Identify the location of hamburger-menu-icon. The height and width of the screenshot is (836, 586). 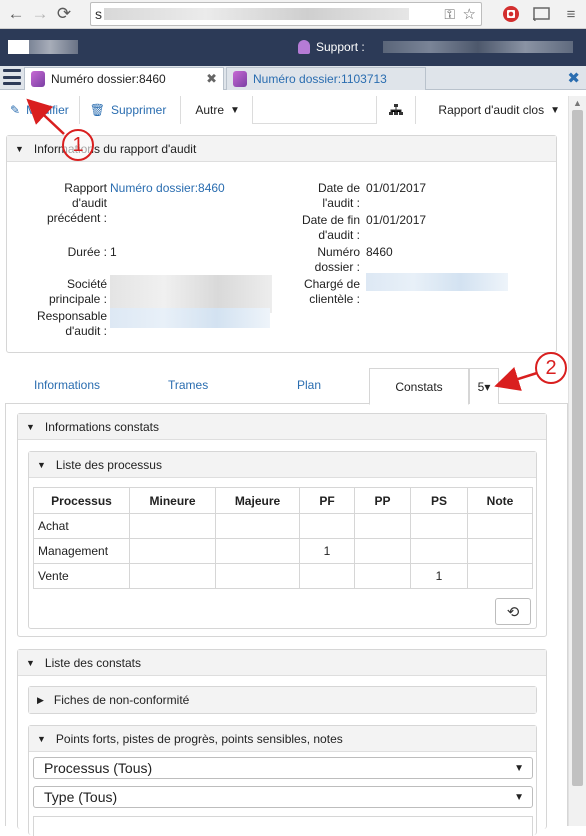
(12, 77).